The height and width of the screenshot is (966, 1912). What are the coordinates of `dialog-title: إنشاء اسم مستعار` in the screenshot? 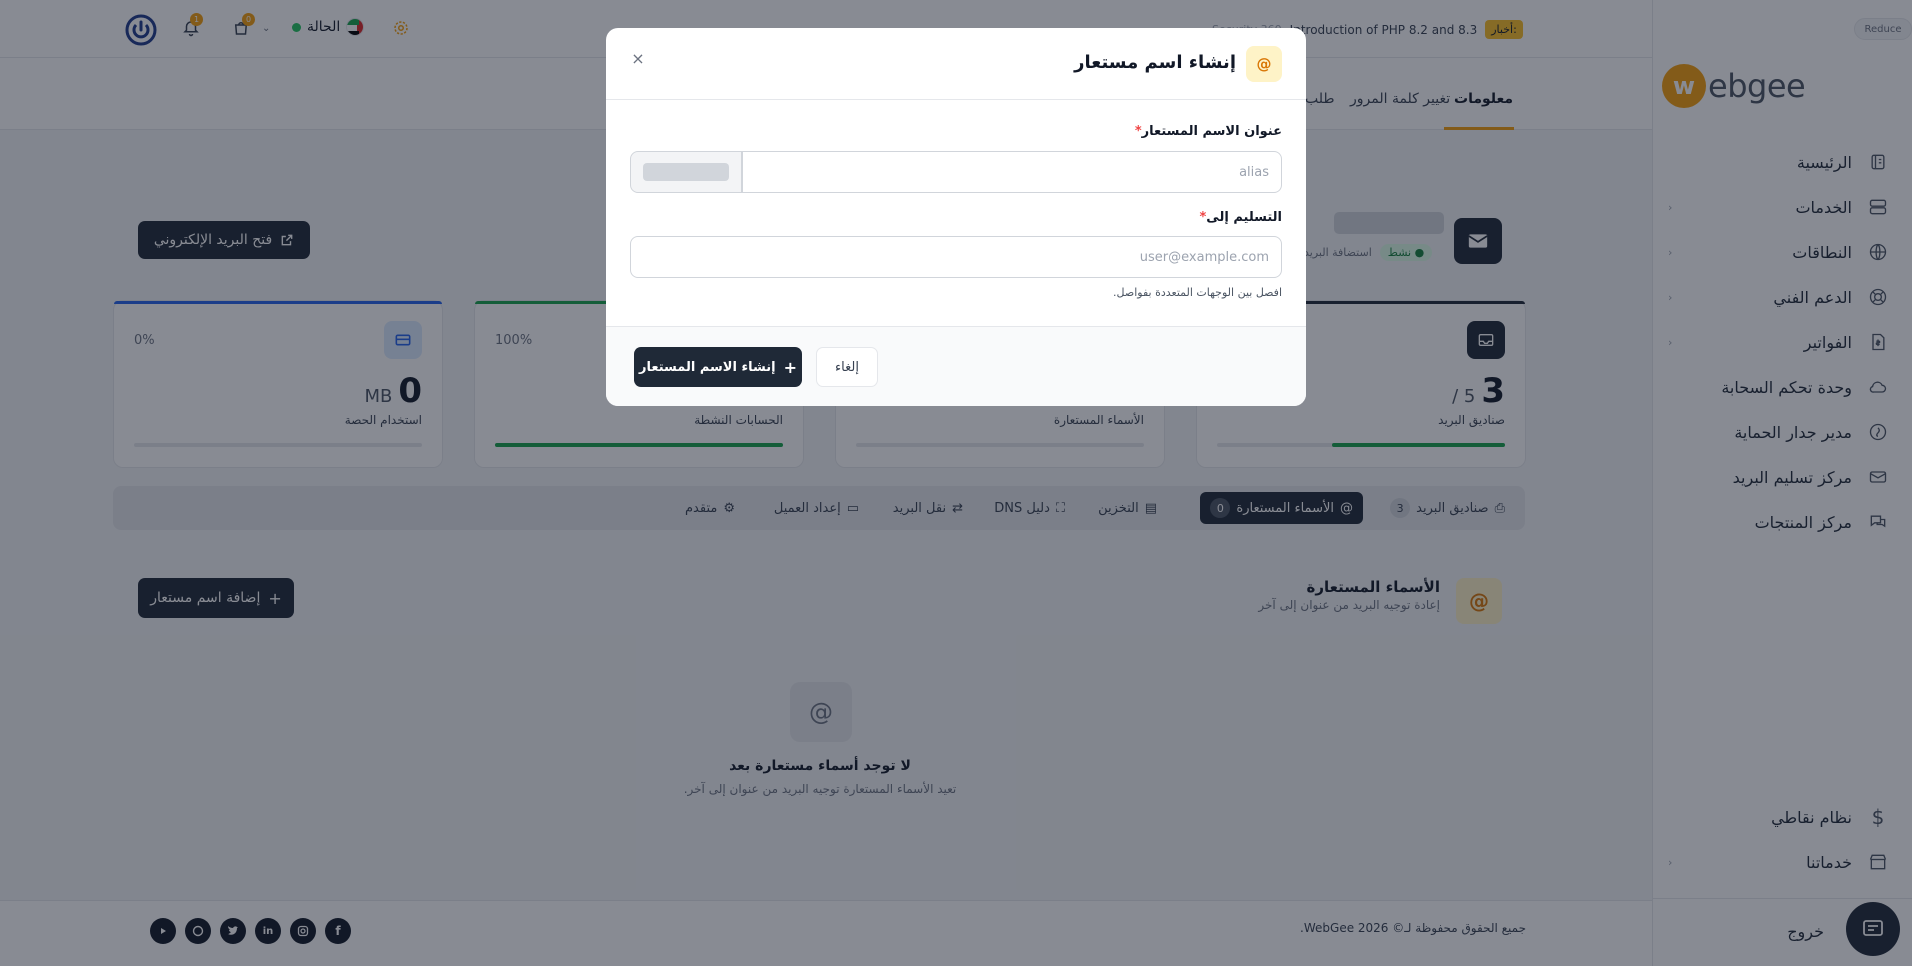 It's located at (1155, 62).